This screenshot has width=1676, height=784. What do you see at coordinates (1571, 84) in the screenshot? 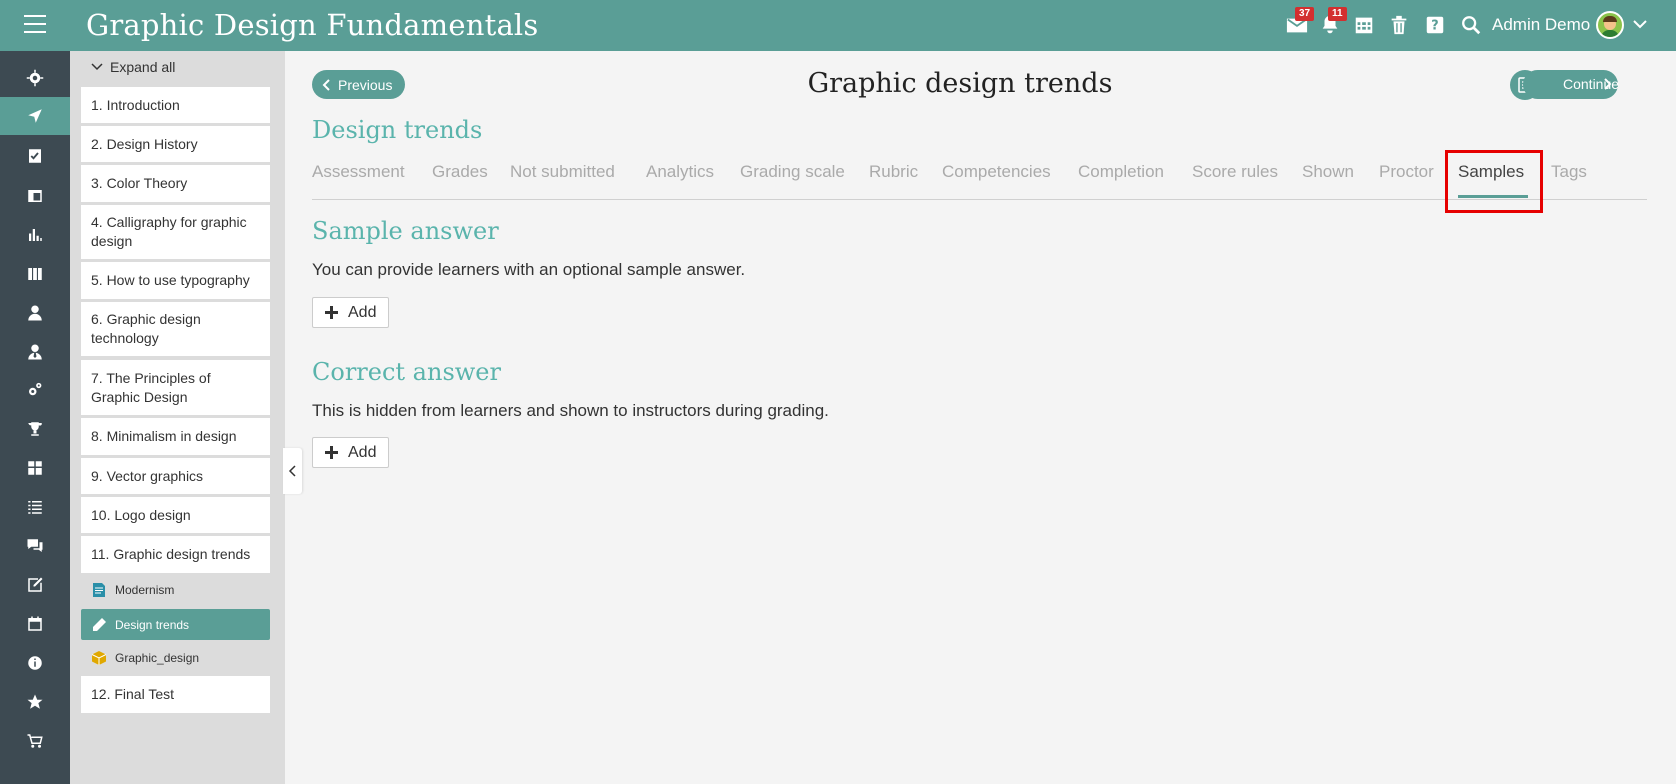
I see `continue-button: Continue` at bounding box center [1571, 84].